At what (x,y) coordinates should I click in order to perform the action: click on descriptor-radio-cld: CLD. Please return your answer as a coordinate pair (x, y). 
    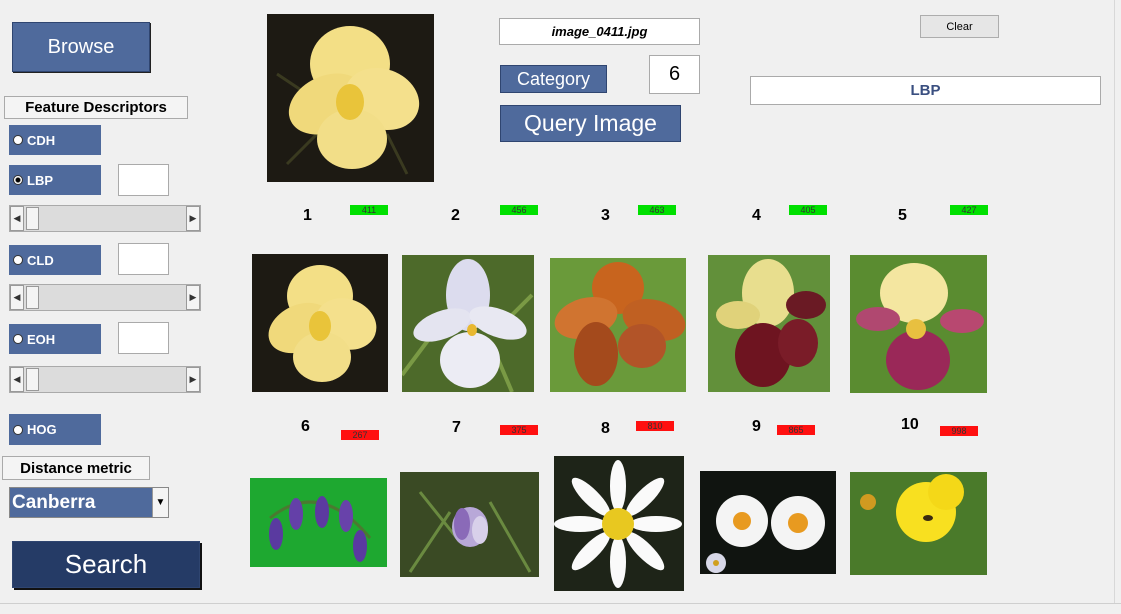
    Looking at the image, I should click on (55, 260).